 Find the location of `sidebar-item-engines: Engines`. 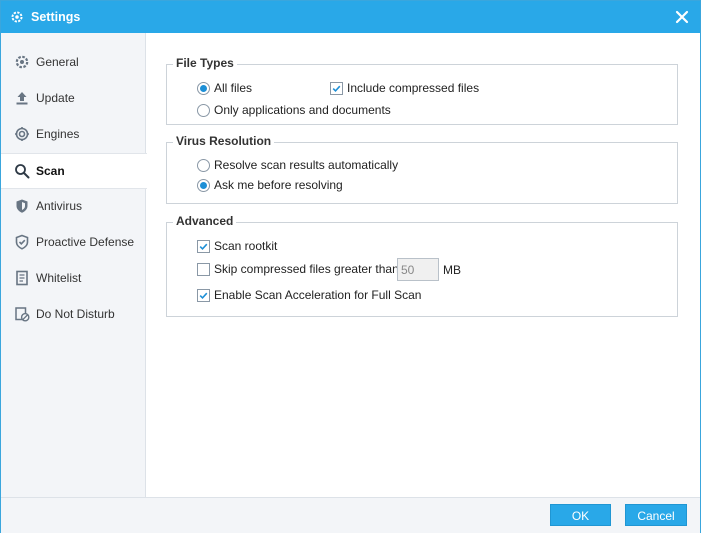

sidebar-item-engines: Engines is located at coordinates (73, 134).